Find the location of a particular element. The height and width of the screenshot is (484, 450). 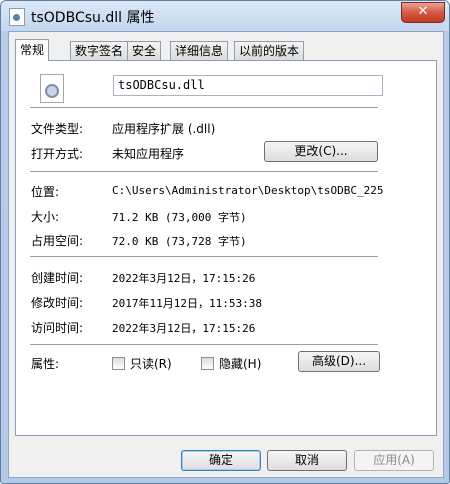

attributes-label: 属性: is located at coordinates (45, 364).